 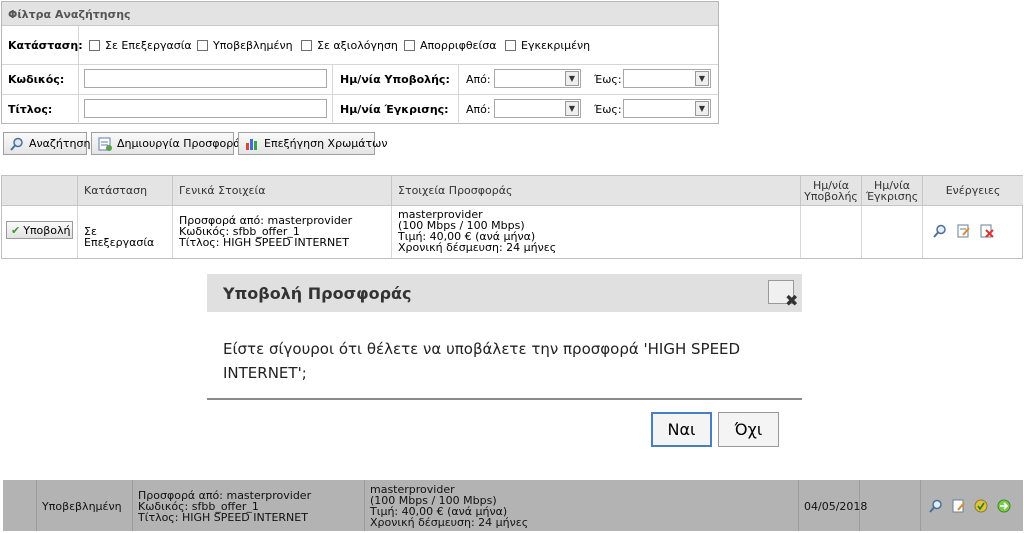 I want to click on dialog-close-button: ✖, so click(x=783, y=295).